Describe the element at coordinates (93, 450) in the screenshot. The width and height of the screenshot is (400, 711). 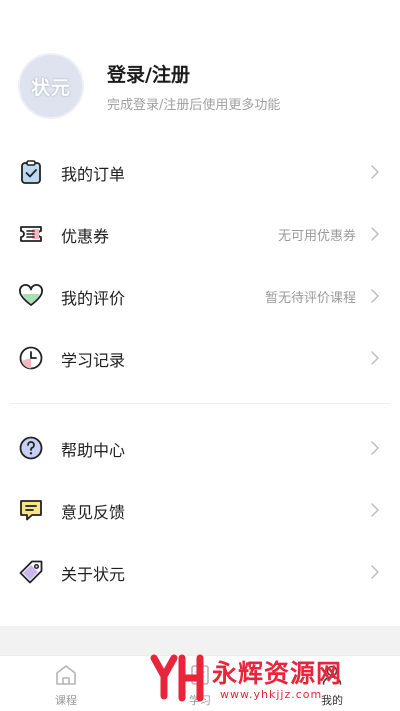
I see `menu-item-label: 帮助中心` at that location.